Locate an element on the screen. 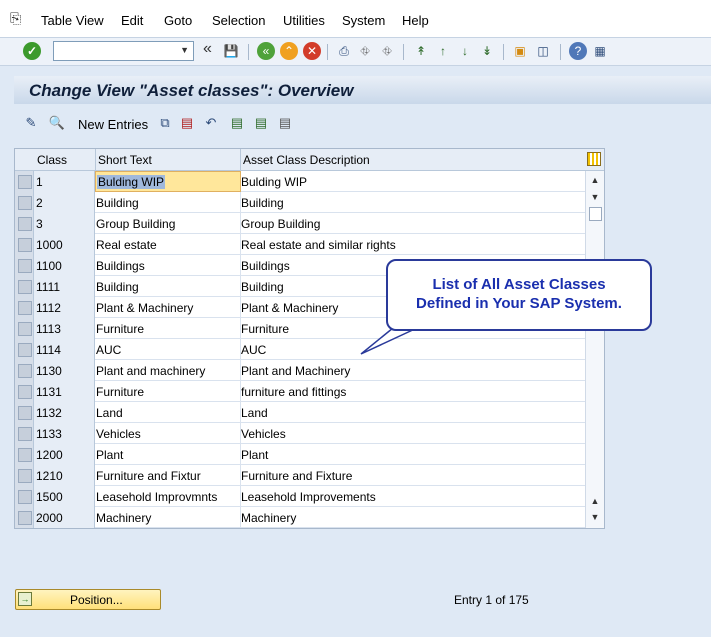 The height and width of the screenshot is (637, 711). delete-icon: ▤ is located at coordinates (187, 123).